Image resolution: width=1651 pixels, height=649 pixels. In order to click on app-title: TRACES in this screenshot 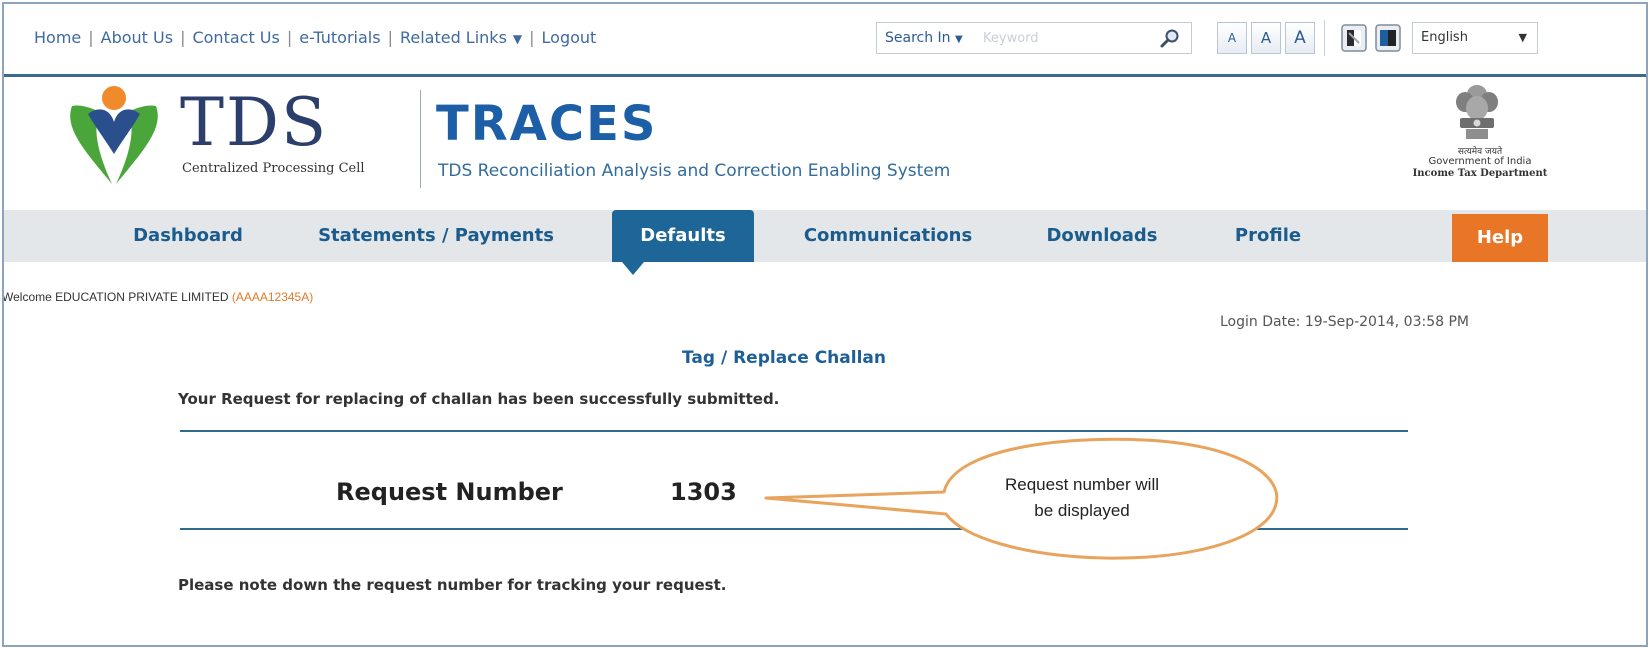, I will do `click(547, 124)`.